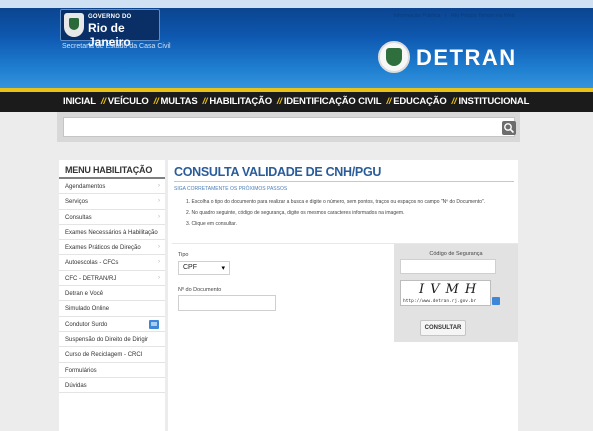 The width and height of the screenshot is (593, 431). I want to click on nav-item-identificacao-civil: //IDENTIFICAÇÃO CIVIL, so click(329, 101).